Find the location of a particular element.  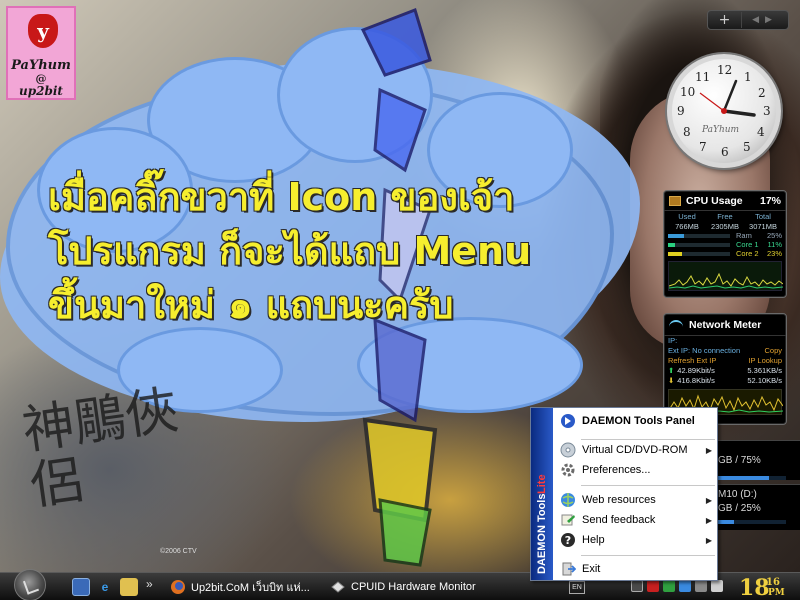

clock-gadget: 12 1 2 3 4 5 6 7 8 9 10 11 PaYhum is located at coordinates (724, 111).